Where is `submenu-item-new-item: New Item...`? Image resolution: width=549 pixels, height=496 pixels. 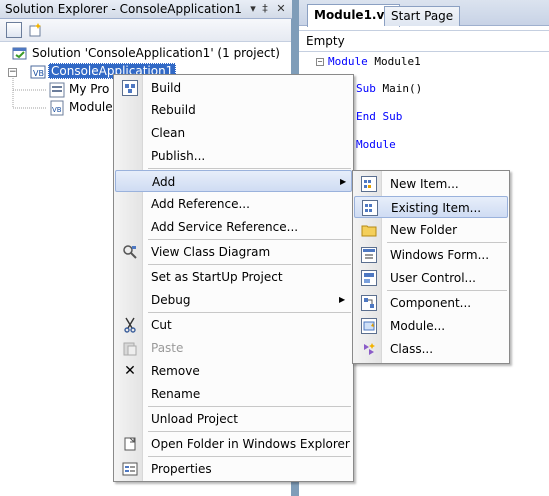
submenu-item-new-item: New Item... is located at coordinates (431, 184).